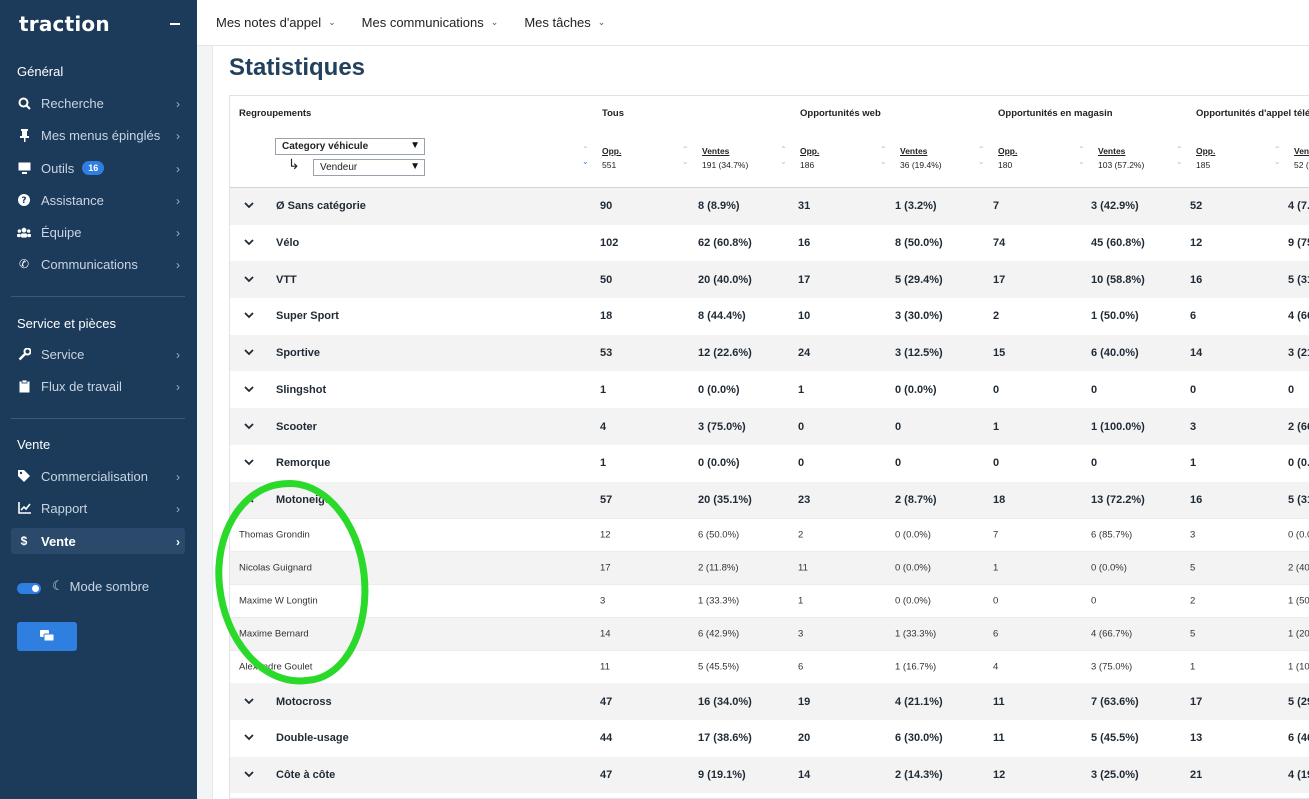 This screenshot has height=799, width=1309. Describe the element at coordinates (809, 158) in the screenshot. I see `column-opp: Opp. 186` at that location.